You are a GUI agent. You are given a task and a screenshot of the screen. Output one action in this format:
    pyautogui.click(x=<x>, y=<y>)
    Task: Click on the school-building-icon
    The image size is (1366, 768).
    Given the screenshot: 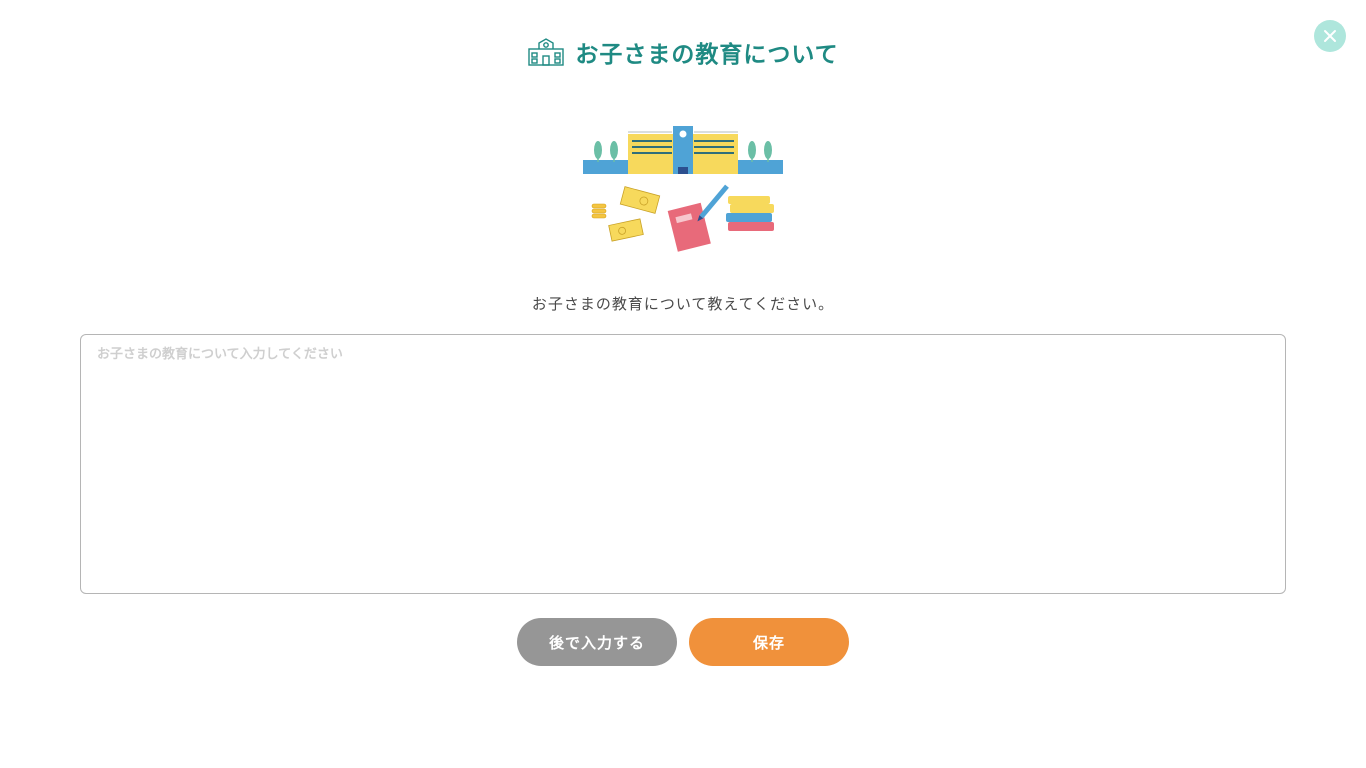 What is the action you would take?
    pyautogui.click(x=546, y=52)
    